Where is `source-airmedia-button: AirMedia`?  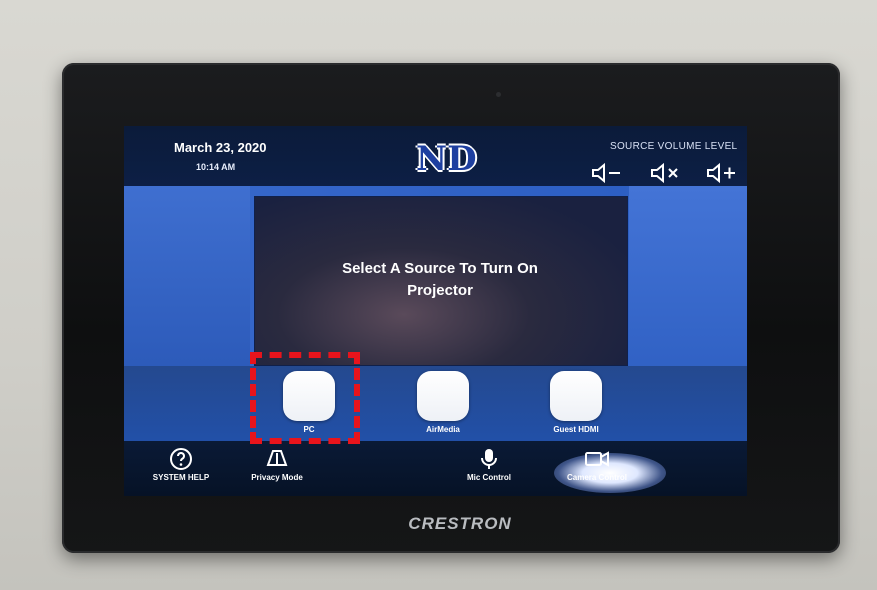 source-airmedia-button: AirMedia is located at coordinates (443, 406).